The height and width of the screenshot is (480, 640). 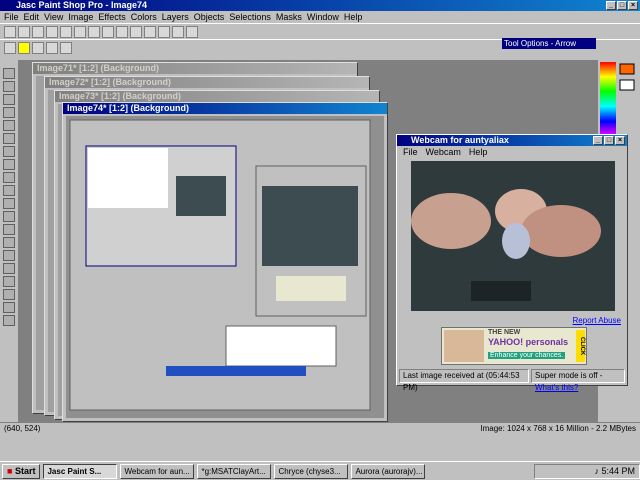 What do you see at coordinates (9, 112) in the screenshot?
I see `crop-tool-icon` at bounding box center [9, 112].